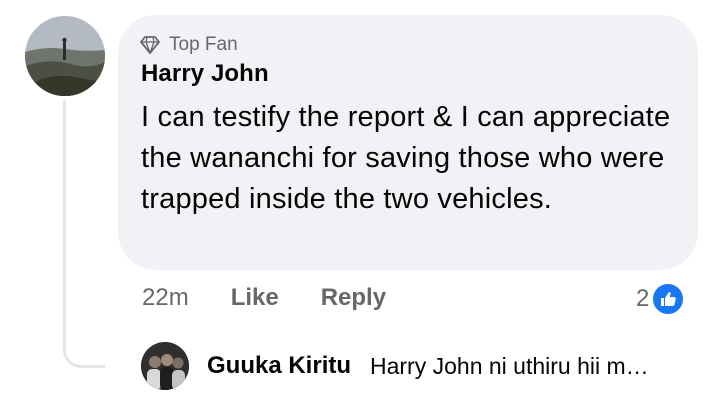 Image resolution: width=720 pixels, height=405 pixels. I want to click on badge-label: Top Fan, so click(203, 44).